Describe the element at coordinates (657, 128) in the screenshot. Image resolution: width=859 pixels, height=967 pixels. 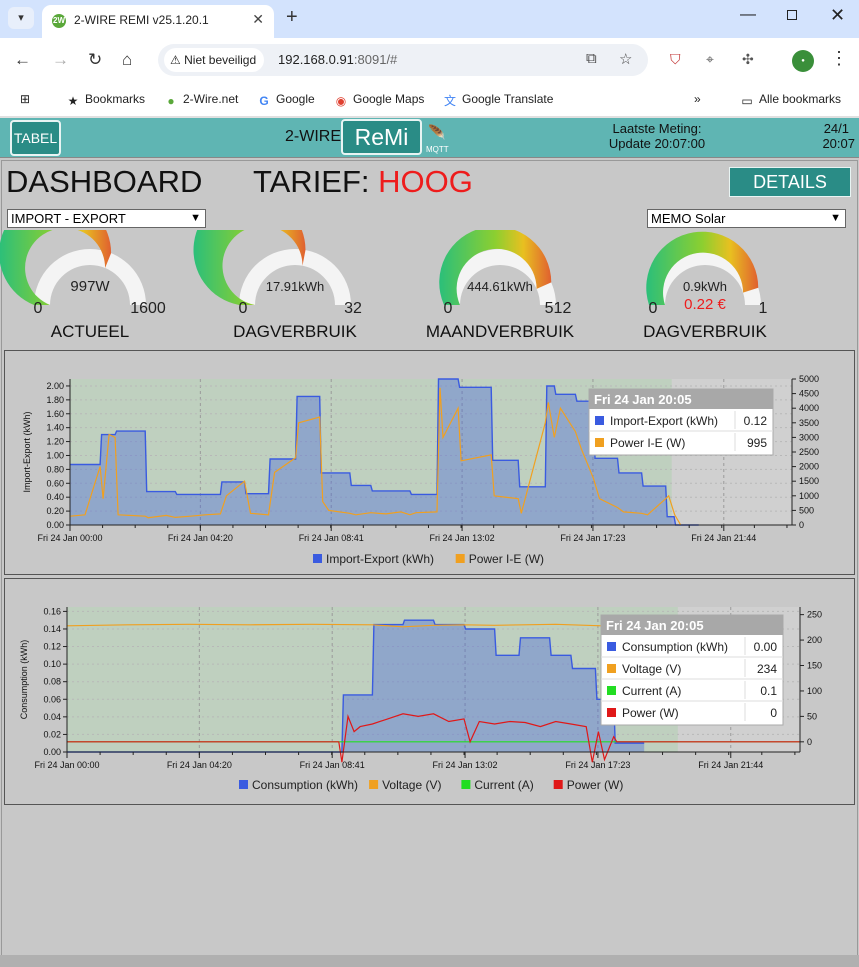
I see `last-measurement-label: Laatste Meting:` at that location.